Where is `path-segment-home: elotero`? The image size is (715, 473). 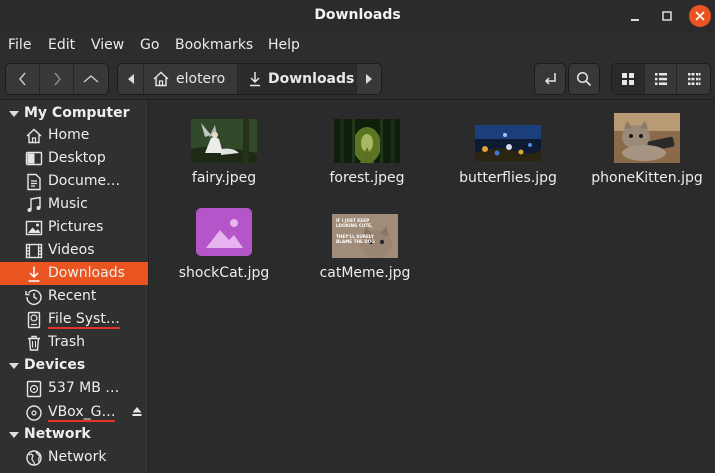
path-segment-home: elotero is located at coordinates (191, 79).